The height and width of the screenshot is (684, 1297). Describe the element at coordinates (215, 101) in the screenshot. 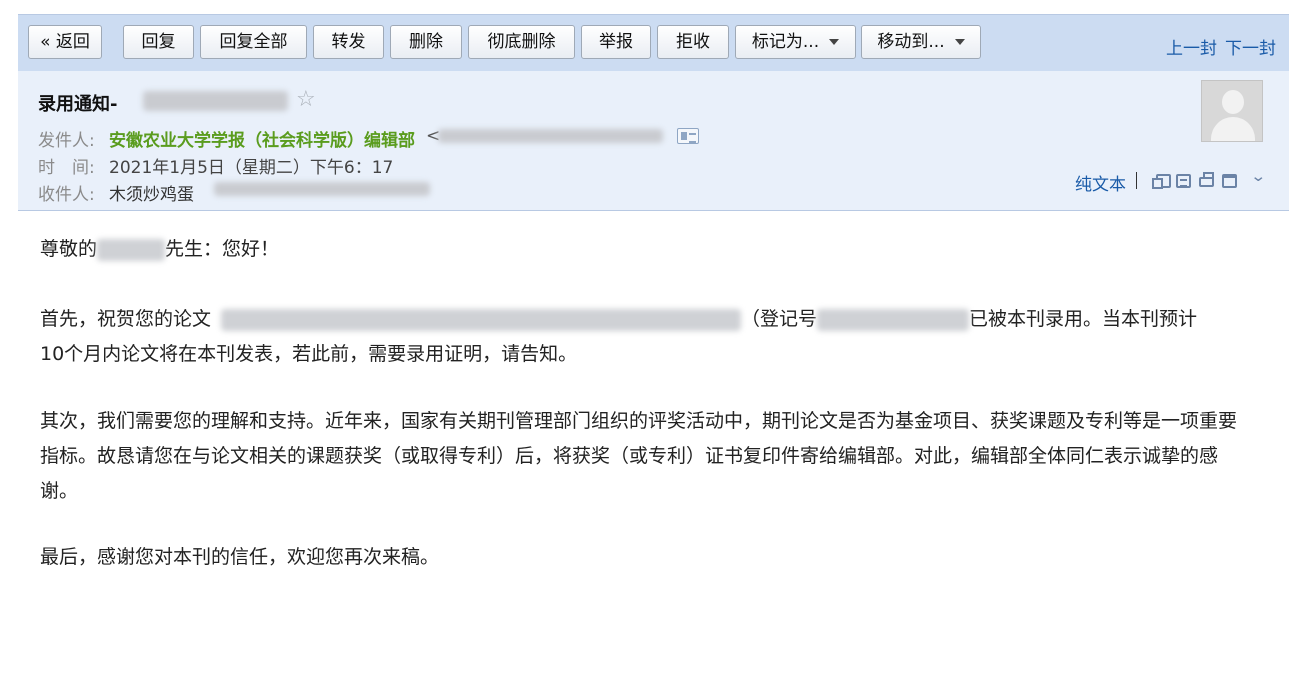

I see `redacted-subject` at that location.